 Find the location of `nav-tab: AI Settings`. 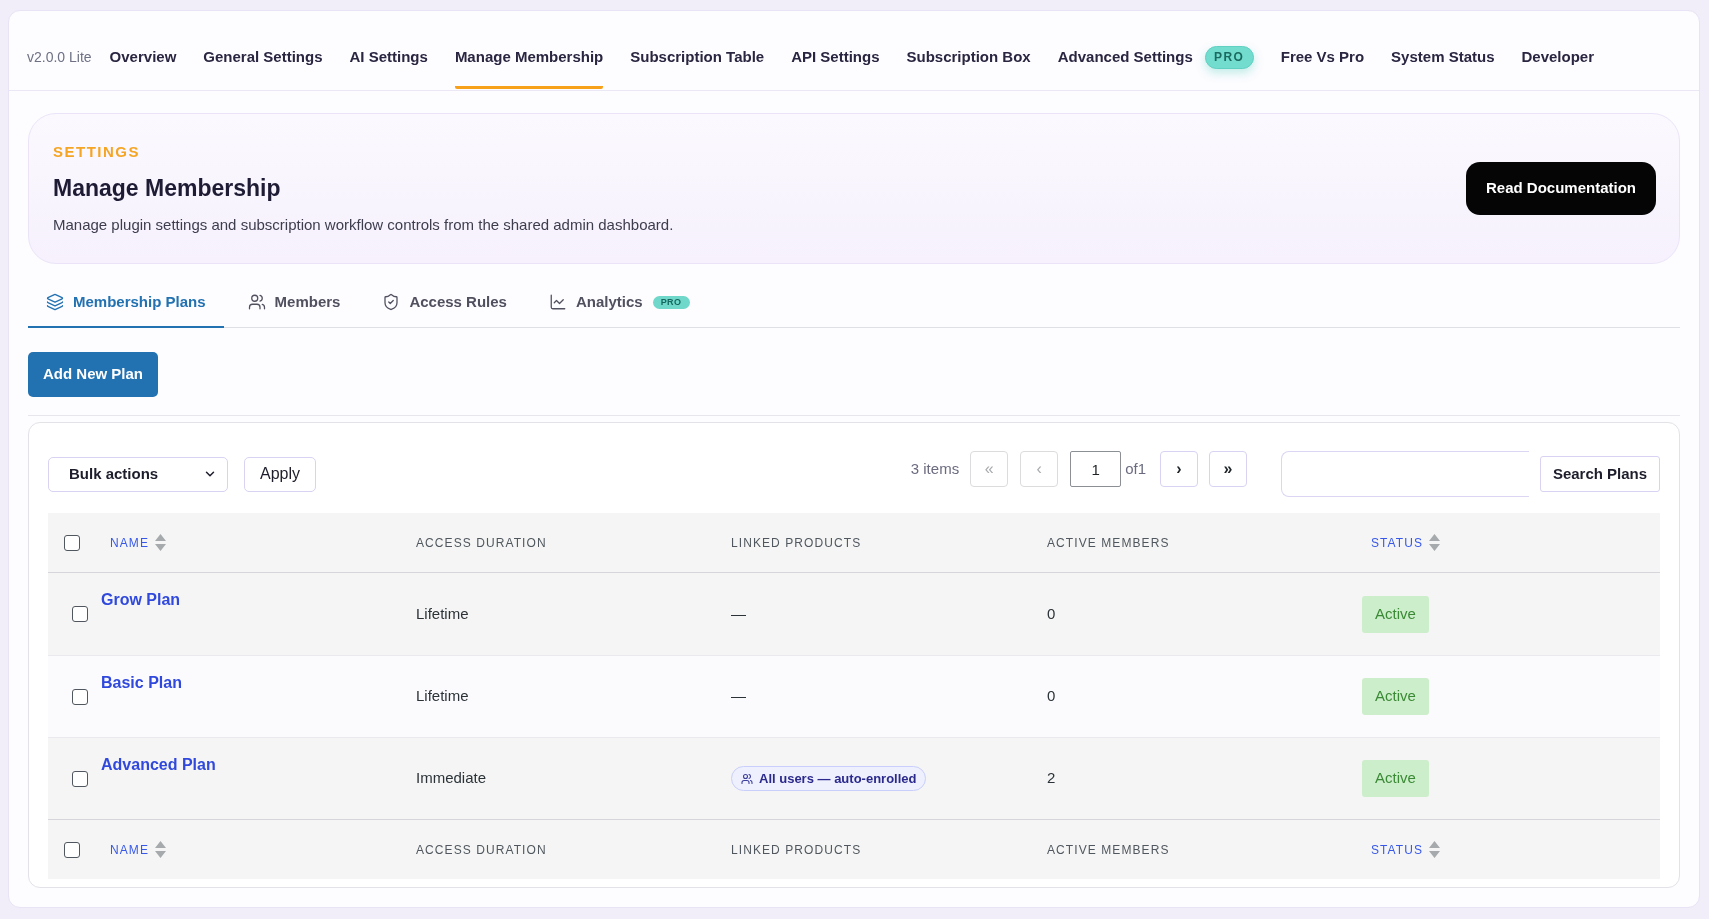

nav-tab: AI Settings is located at coordinates (388, 68).